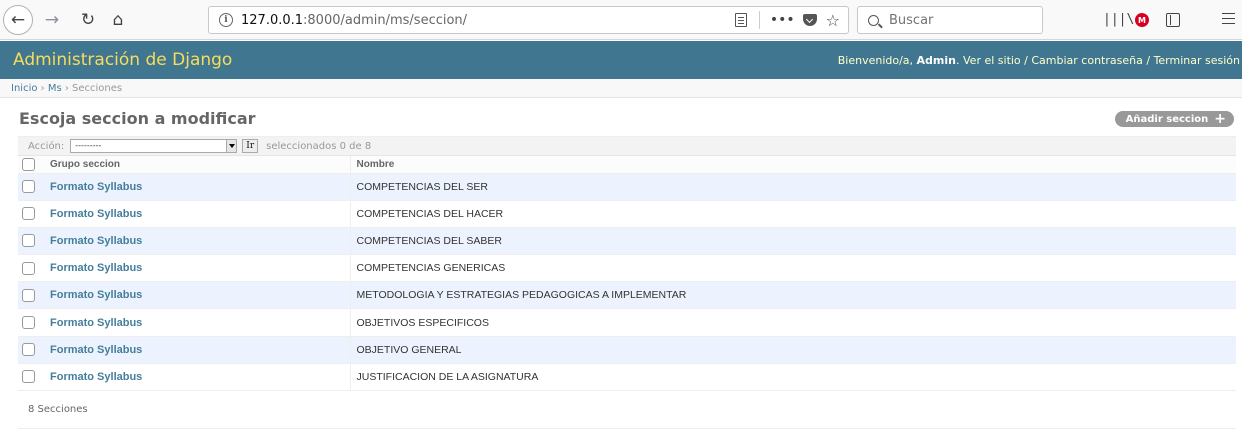 The image size is (1242, 437). What do you see at coordinates (621, 88) in the screenshot?
I see `breadcrumb: Inicio › Ms › Secciones` at bounding box center [621, 88].